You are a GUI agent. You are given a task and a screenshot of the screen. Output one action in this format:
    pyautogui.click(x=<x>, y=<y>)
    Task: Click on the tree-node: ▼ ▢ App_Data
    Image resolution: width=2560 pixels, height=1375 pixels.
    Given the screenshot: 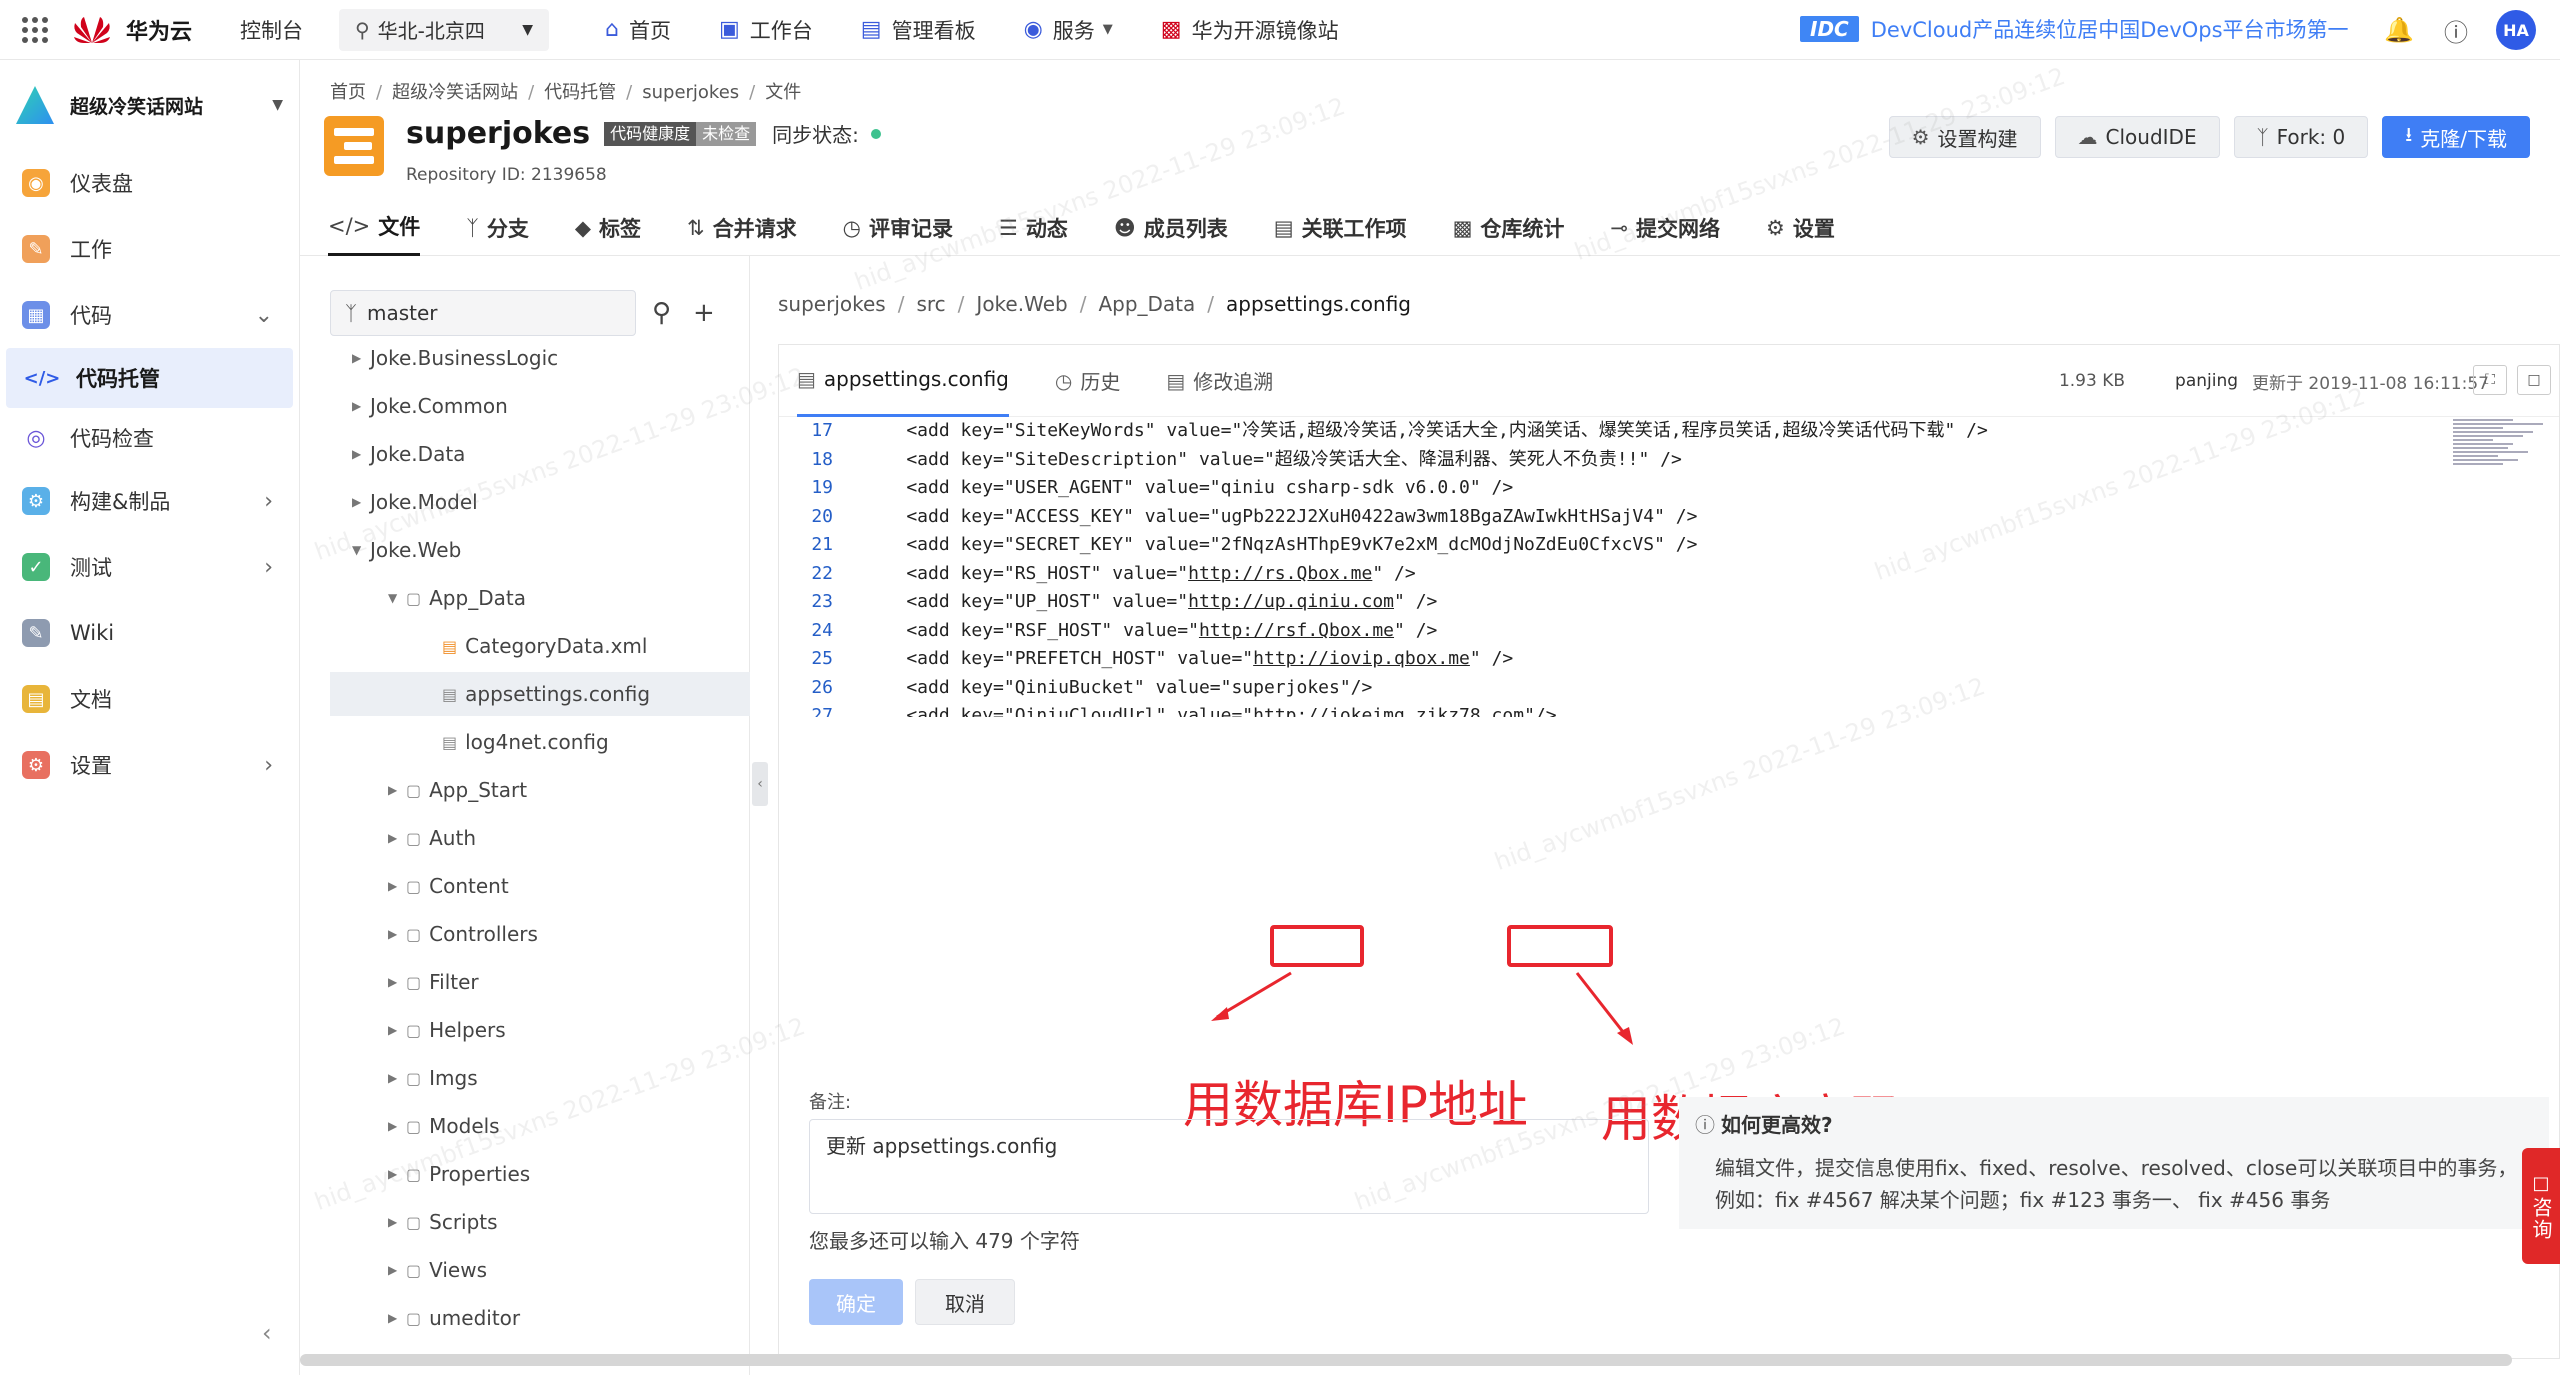 What is the action you would take?
    pyautogui.click(x=457, y=598)
    